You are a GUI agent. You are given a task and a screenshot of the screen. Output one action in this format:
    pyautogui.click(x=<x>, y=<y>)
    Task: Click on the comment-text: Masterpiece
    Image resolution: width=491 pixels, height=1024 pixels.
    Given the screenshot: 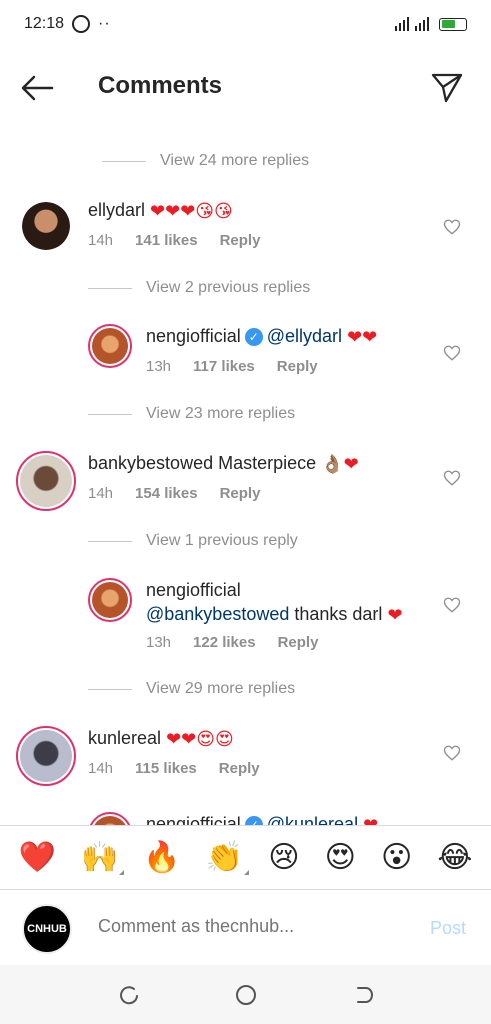 What is the action you would take?
    pyautogui.click(x=267, y=463)
    